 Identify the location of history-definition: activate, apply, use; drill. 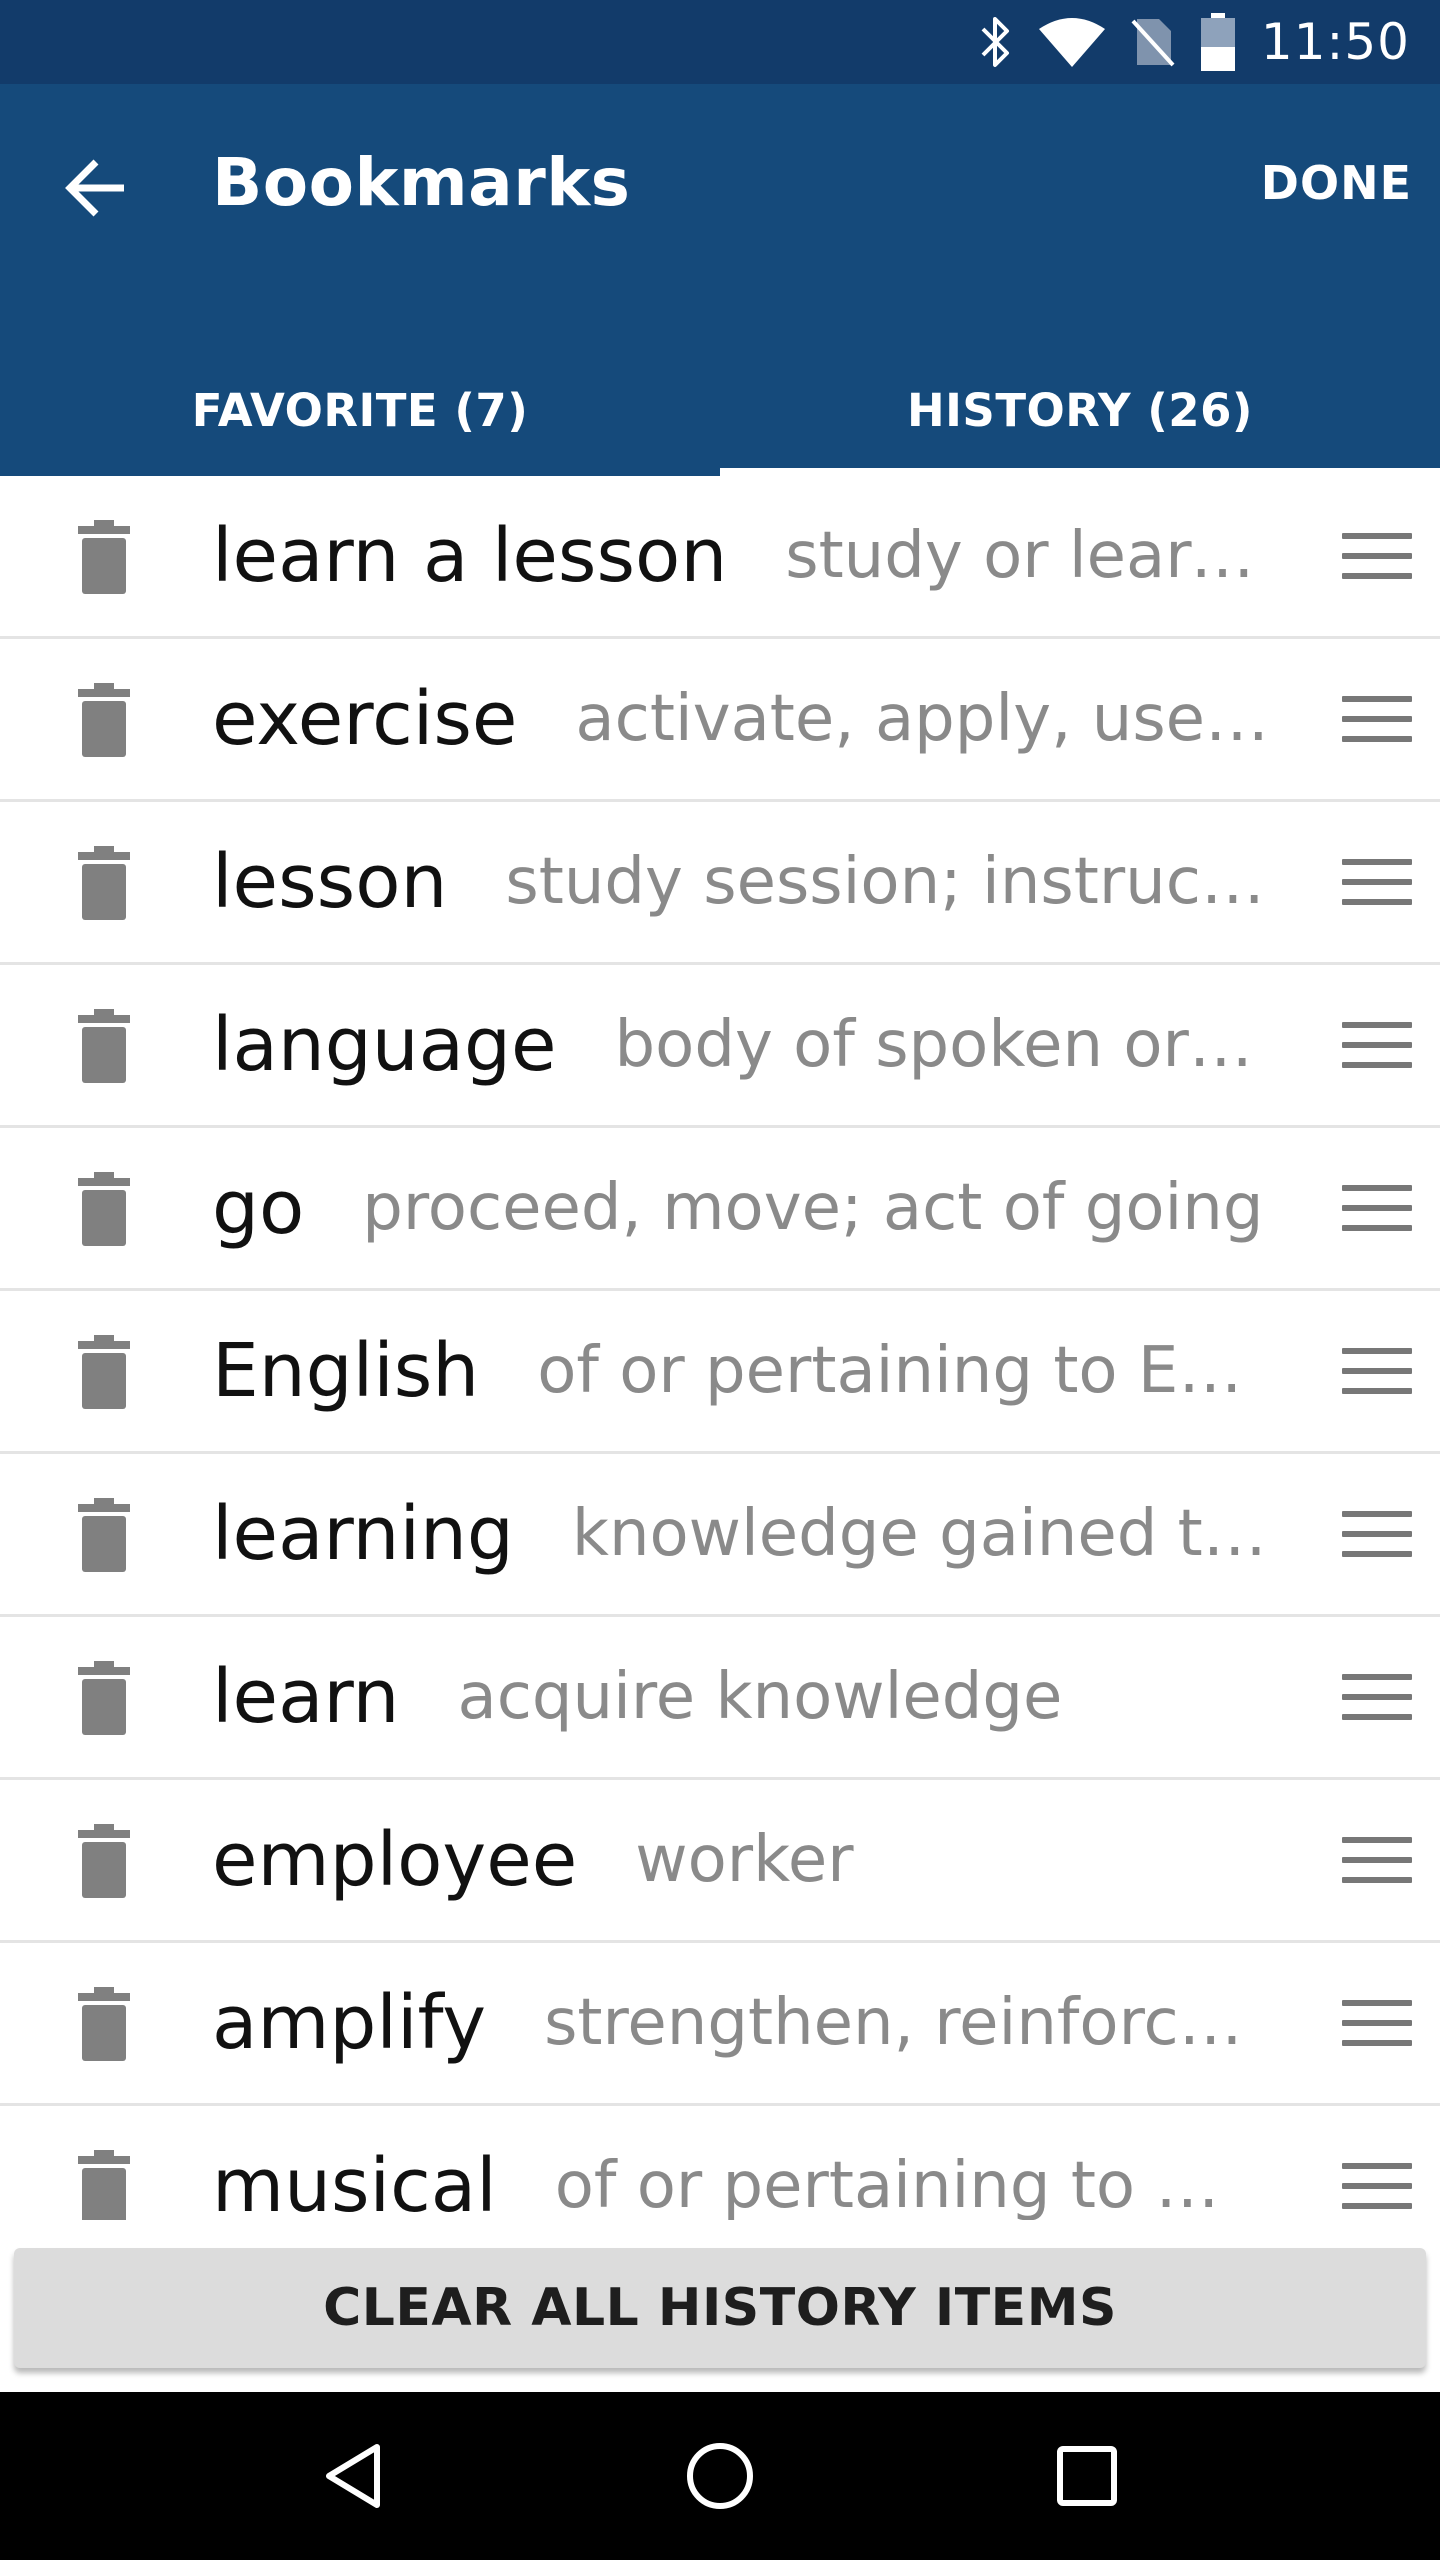
(922, 719).